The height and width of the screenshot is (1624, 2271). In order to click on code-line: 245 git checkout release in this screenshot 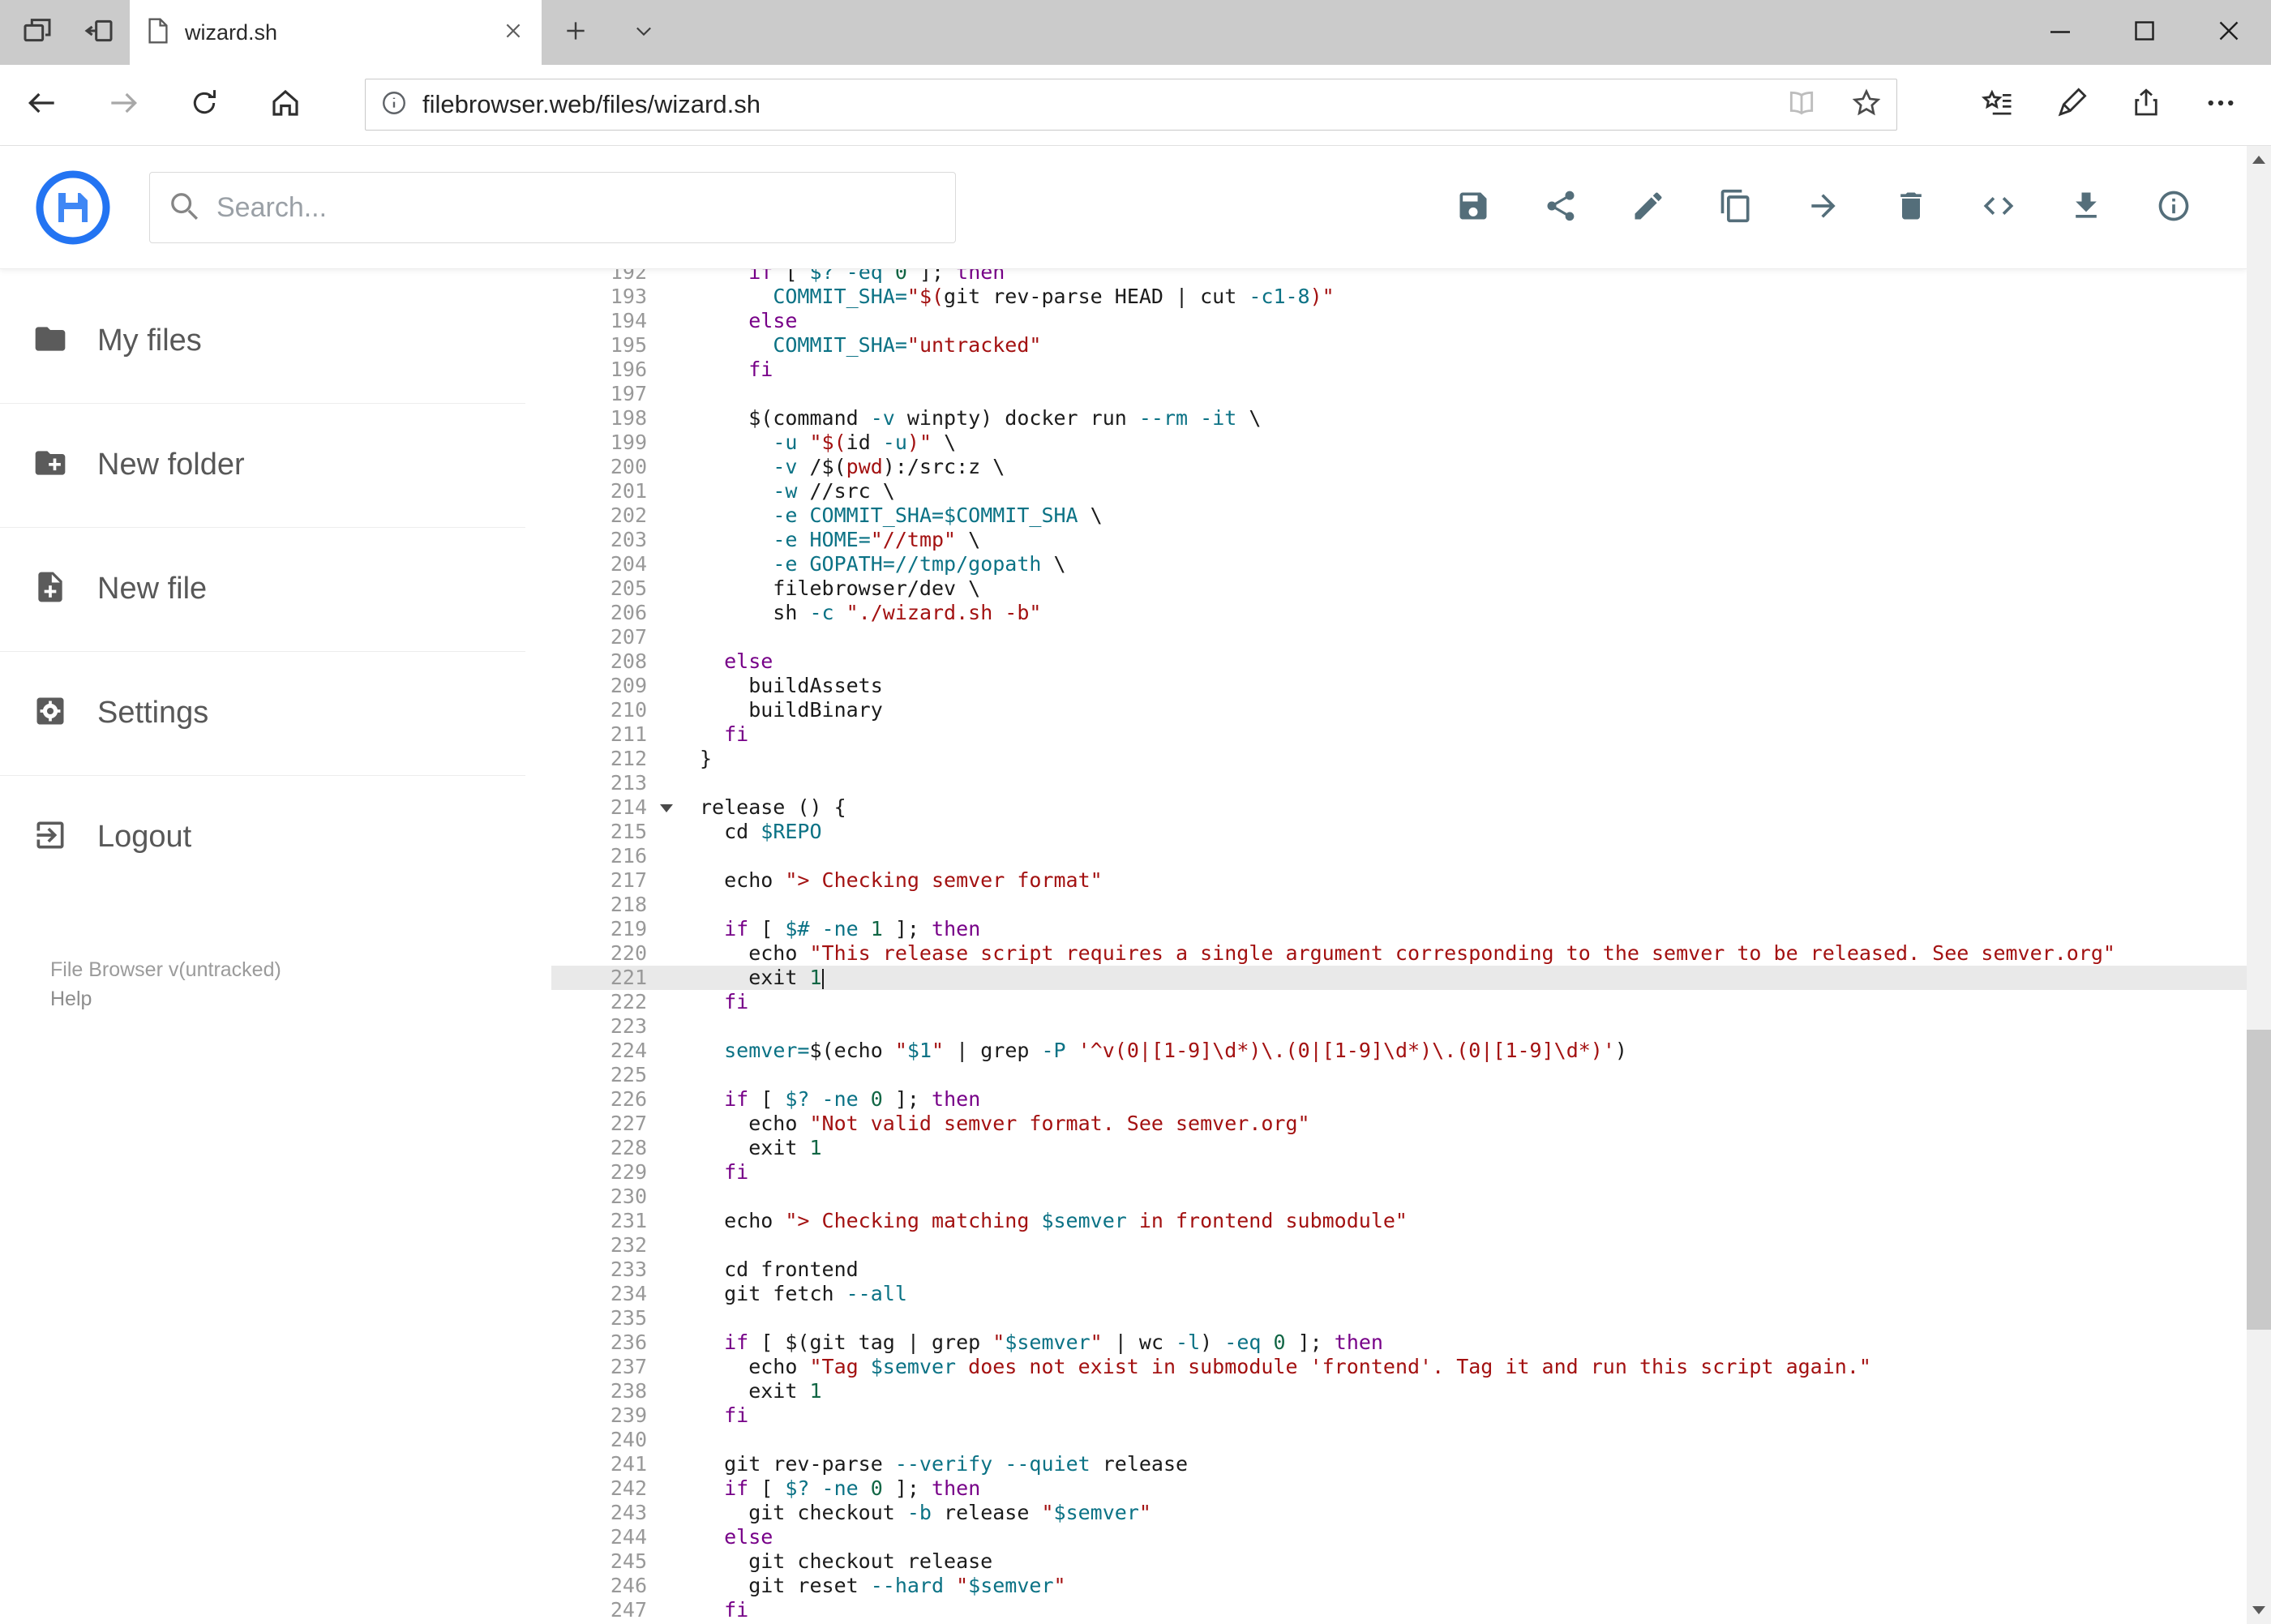, I will do `click(1399, 1562)`.